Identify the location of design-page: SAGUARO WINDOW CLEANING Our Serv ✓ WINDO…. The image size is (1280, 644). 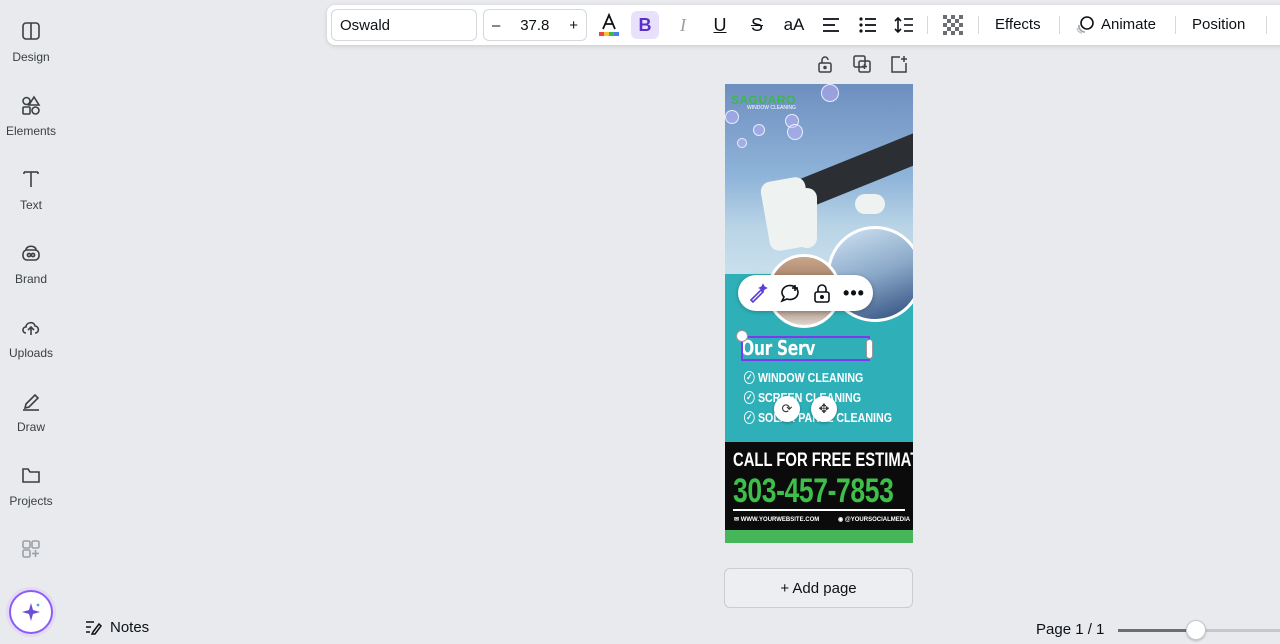
(819, 313).